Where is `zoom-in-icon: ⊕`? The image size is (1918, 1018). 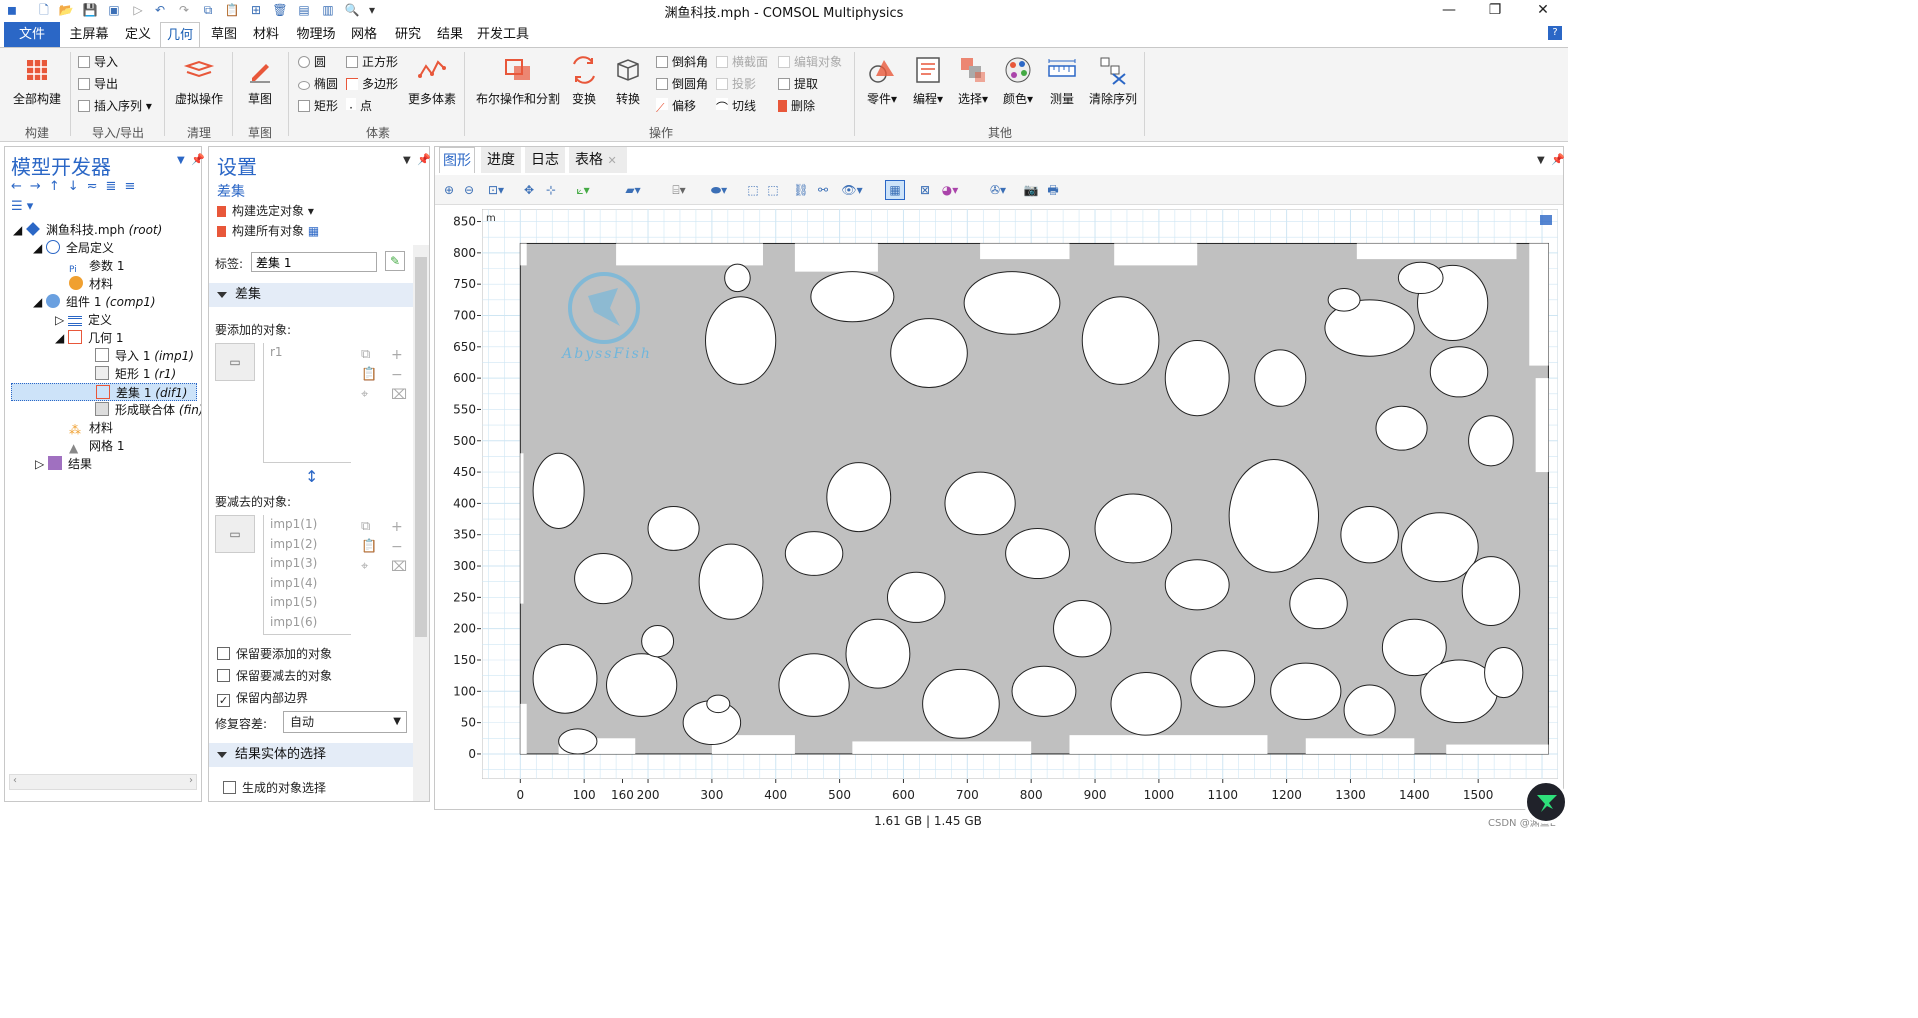
zoom-in-icon: ⊕ is located at coordinates (449, 190).